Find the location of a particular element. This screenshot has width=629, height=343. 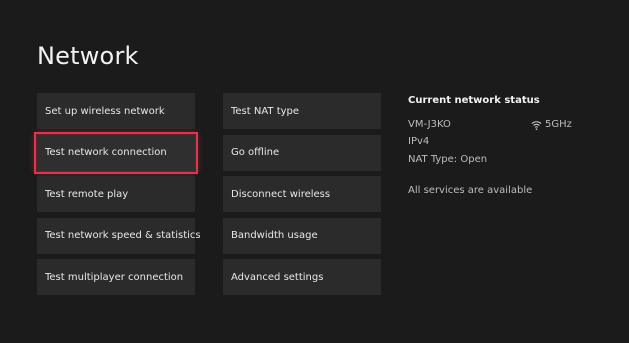

band-indicator: 5GHz is located at coordinates (551, 125).